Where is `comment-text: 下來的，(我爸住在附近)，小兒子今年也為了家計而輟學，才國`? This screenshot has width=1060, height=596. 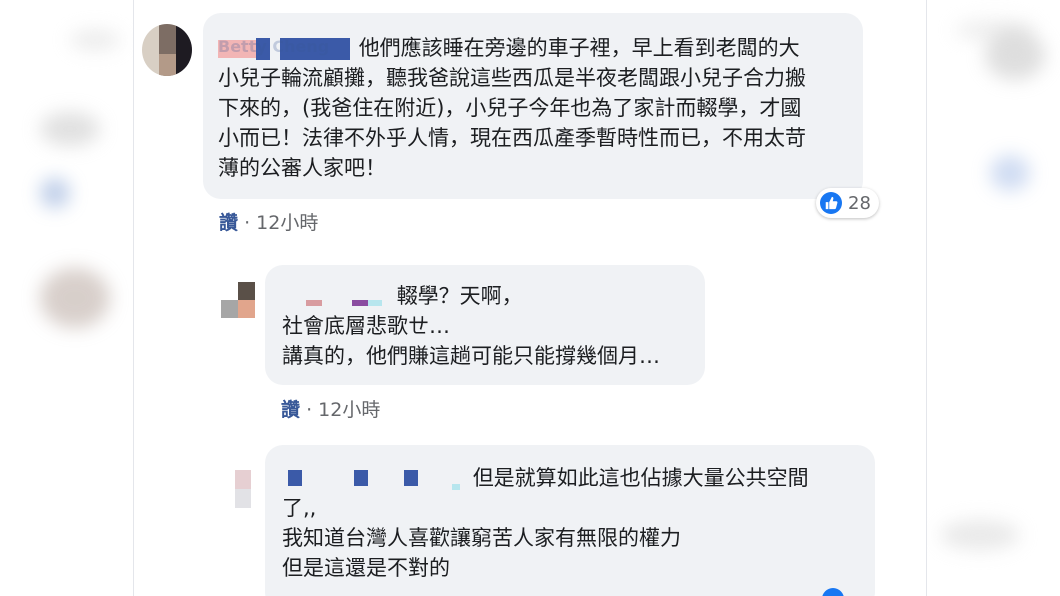
comment-text: 下來的，(我爸住在附近)，小兒子今年也為了家計而輟學，才國 is located at coordinates (510, 108).